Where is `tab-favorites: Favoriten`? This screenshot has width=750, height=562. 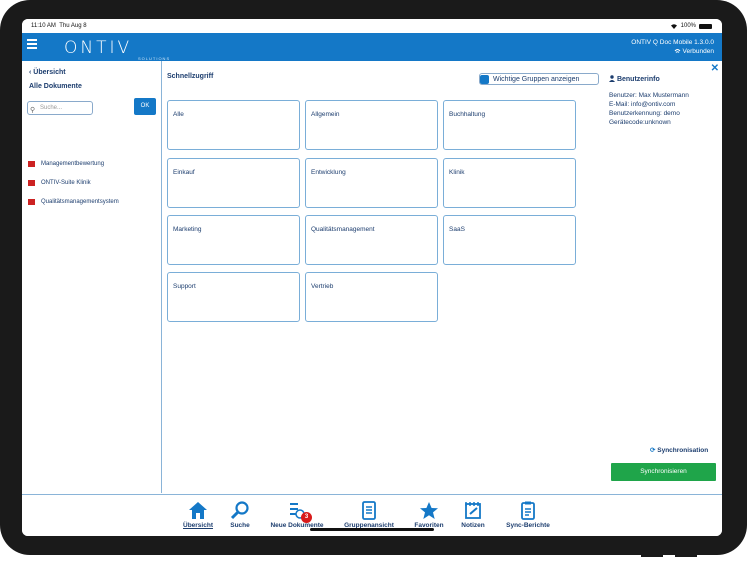
tab-favorites: Favoriten is located at coordinates (429, 515).